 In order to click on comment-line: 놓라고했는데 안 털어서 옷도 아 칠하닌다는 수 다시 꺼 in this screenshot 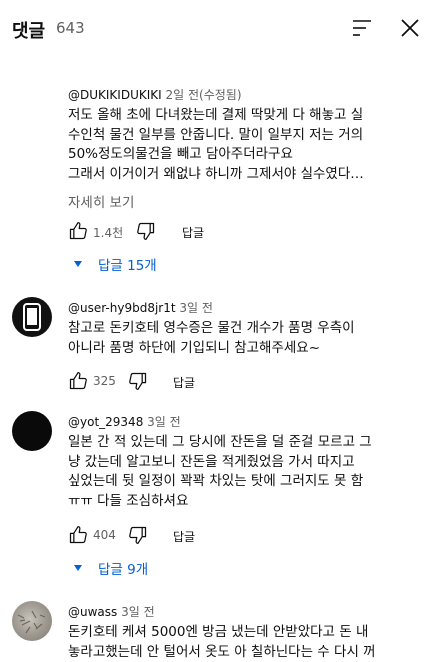, I will do `click(233, 652)`.